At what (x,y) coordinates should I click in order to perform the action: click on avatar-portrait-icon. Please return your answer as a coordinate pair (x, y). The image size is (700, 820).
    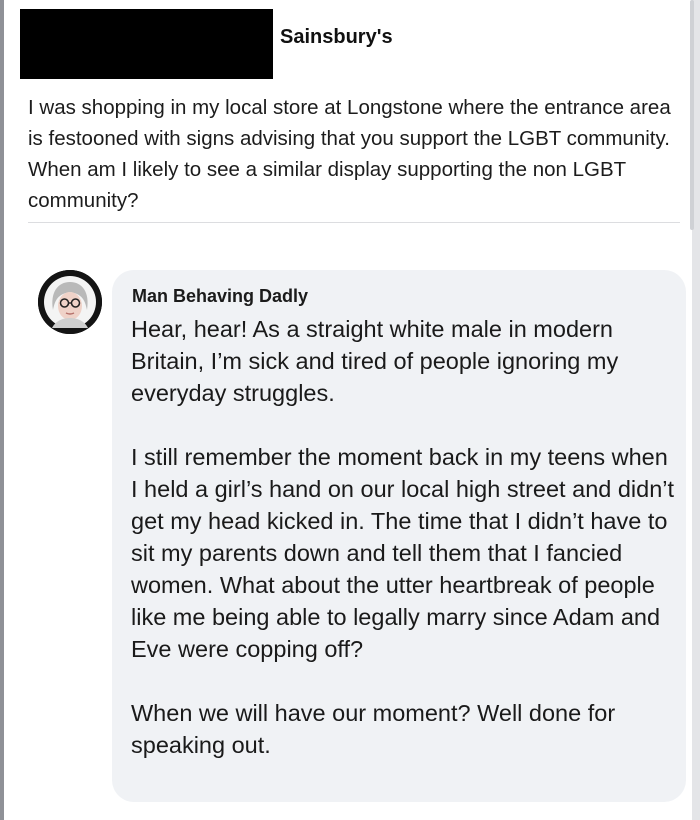
    Looking at the image, I should click on (70, 302).